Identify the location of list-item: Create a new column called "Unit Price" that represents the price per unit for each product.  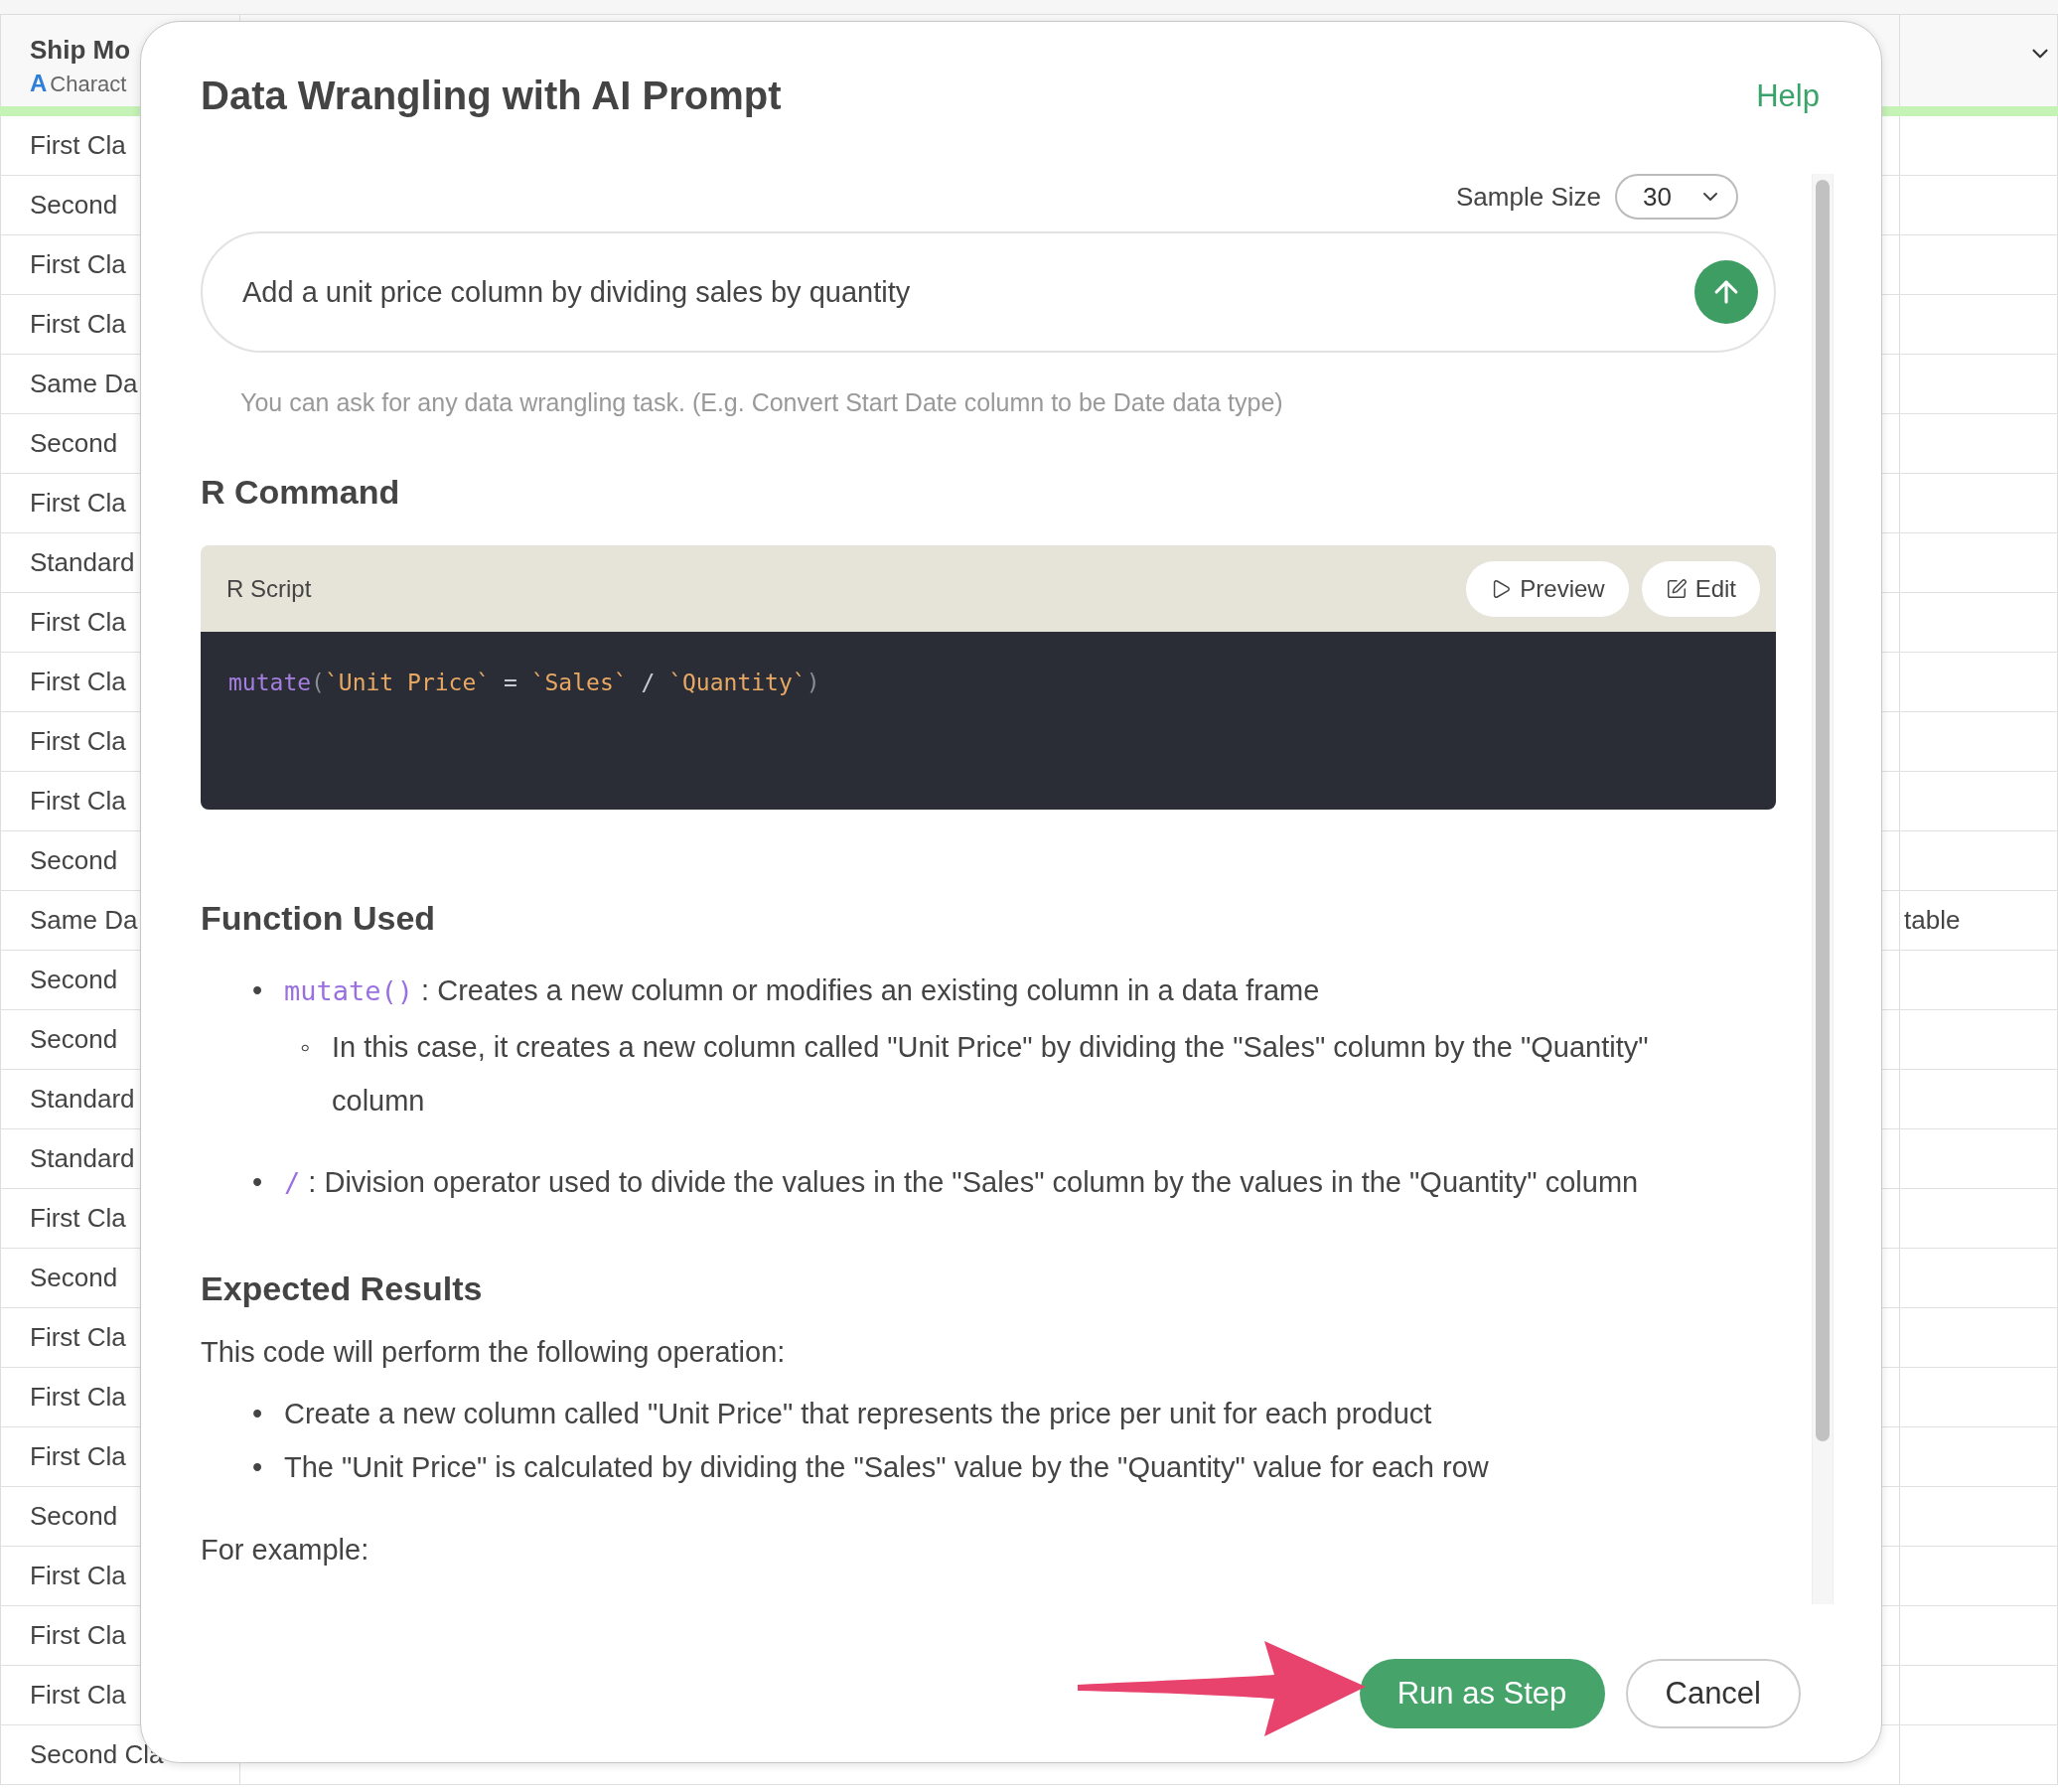
(858, 1414).